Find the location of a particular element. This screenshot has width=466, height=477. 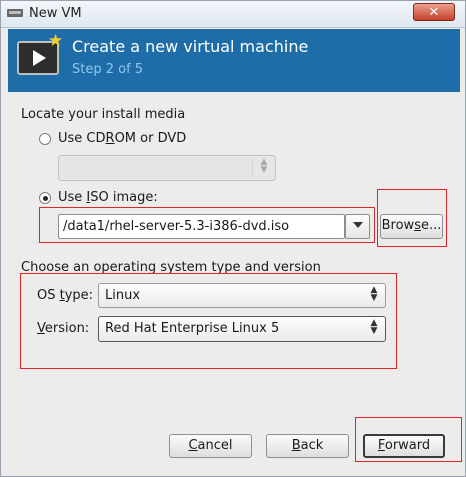

title-bar: New VM ✕ is located at coordinates (233, 14).